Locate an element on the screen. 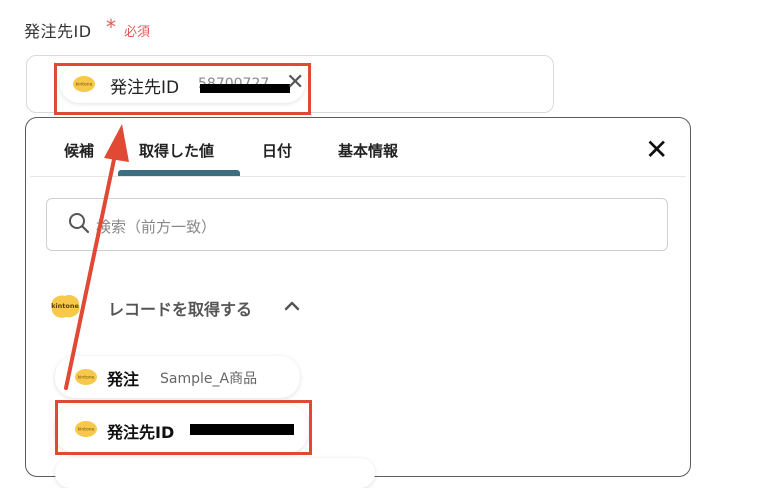  kintone-logo: kintone is located at coordinates (65, 306).